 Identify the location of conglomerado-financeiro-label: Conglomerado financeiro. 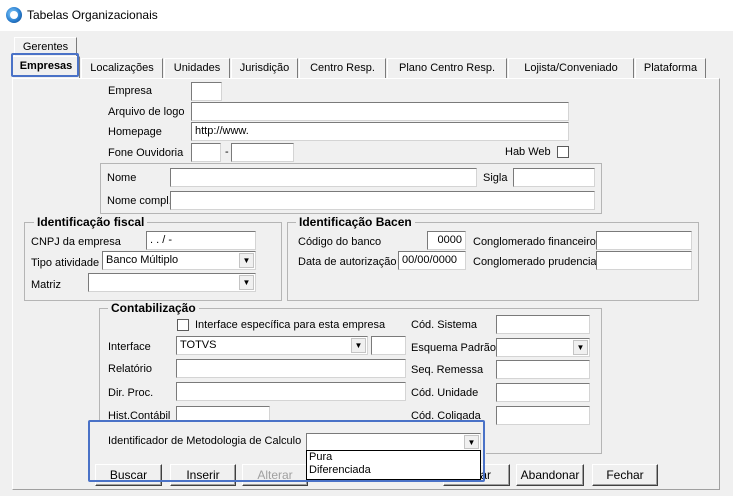
(534, 242).